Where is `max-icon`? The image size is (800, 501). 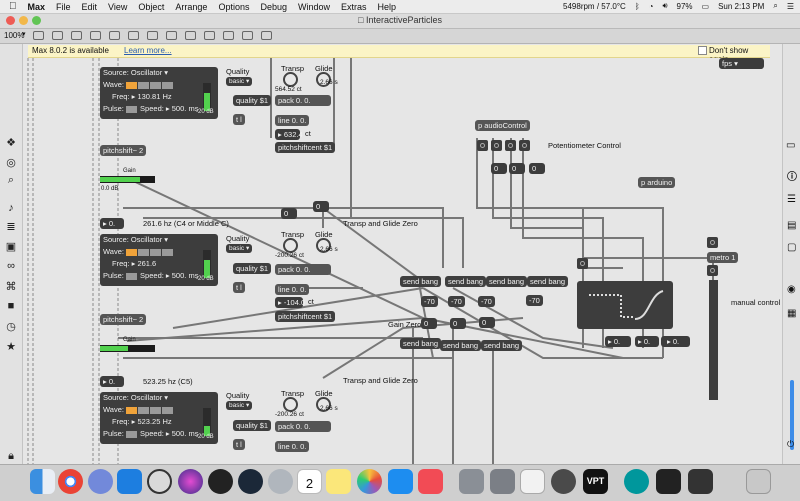 max-icon is located at coordinates (159, 481).